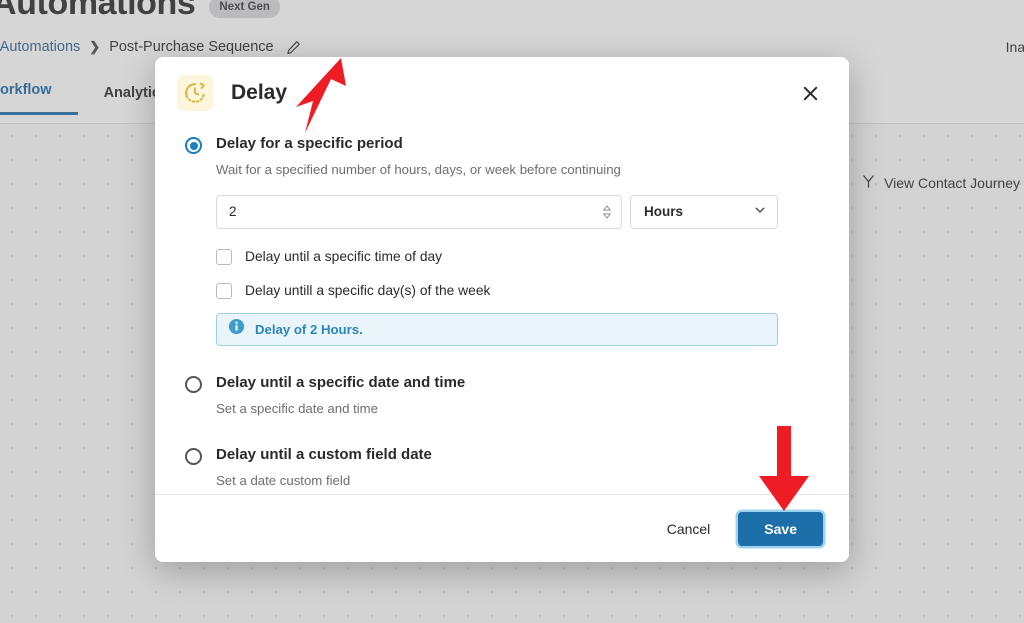 This screenshot has width=1024, height=623. What do you see at coordinates (224, 256) in the screenshot?
I see `checkbox-time-of-day` at bounding box center [224, 256].